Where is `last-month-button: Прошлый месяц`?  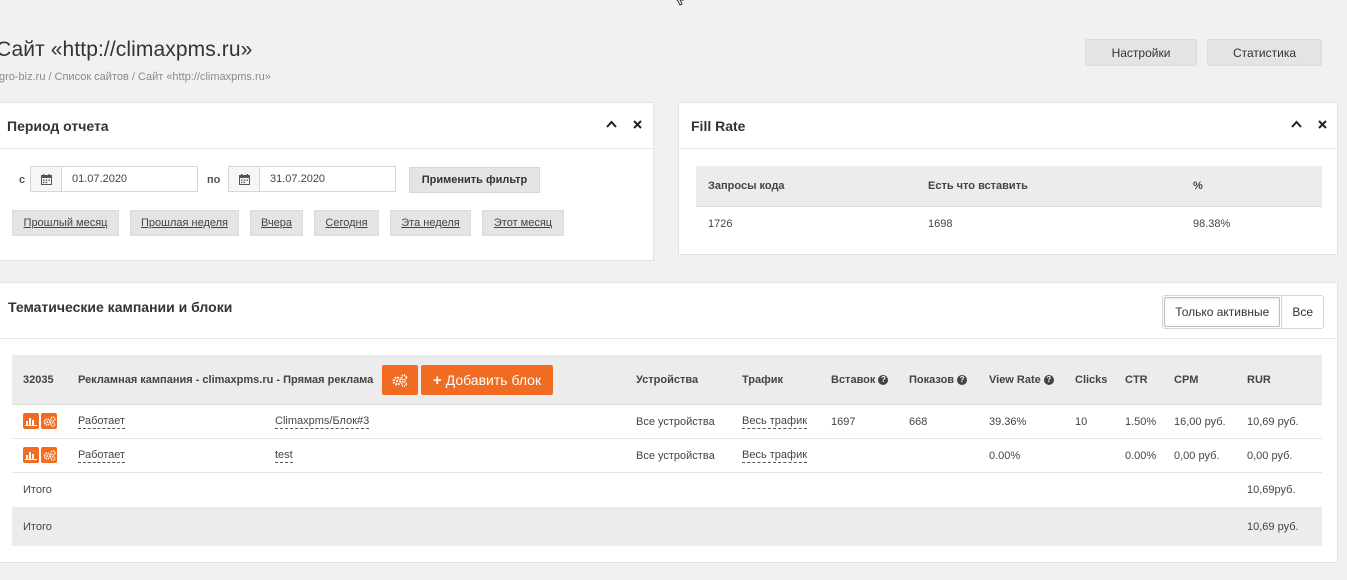
last-month-button: Прошлый месяц is located at coordinates (65, 223).